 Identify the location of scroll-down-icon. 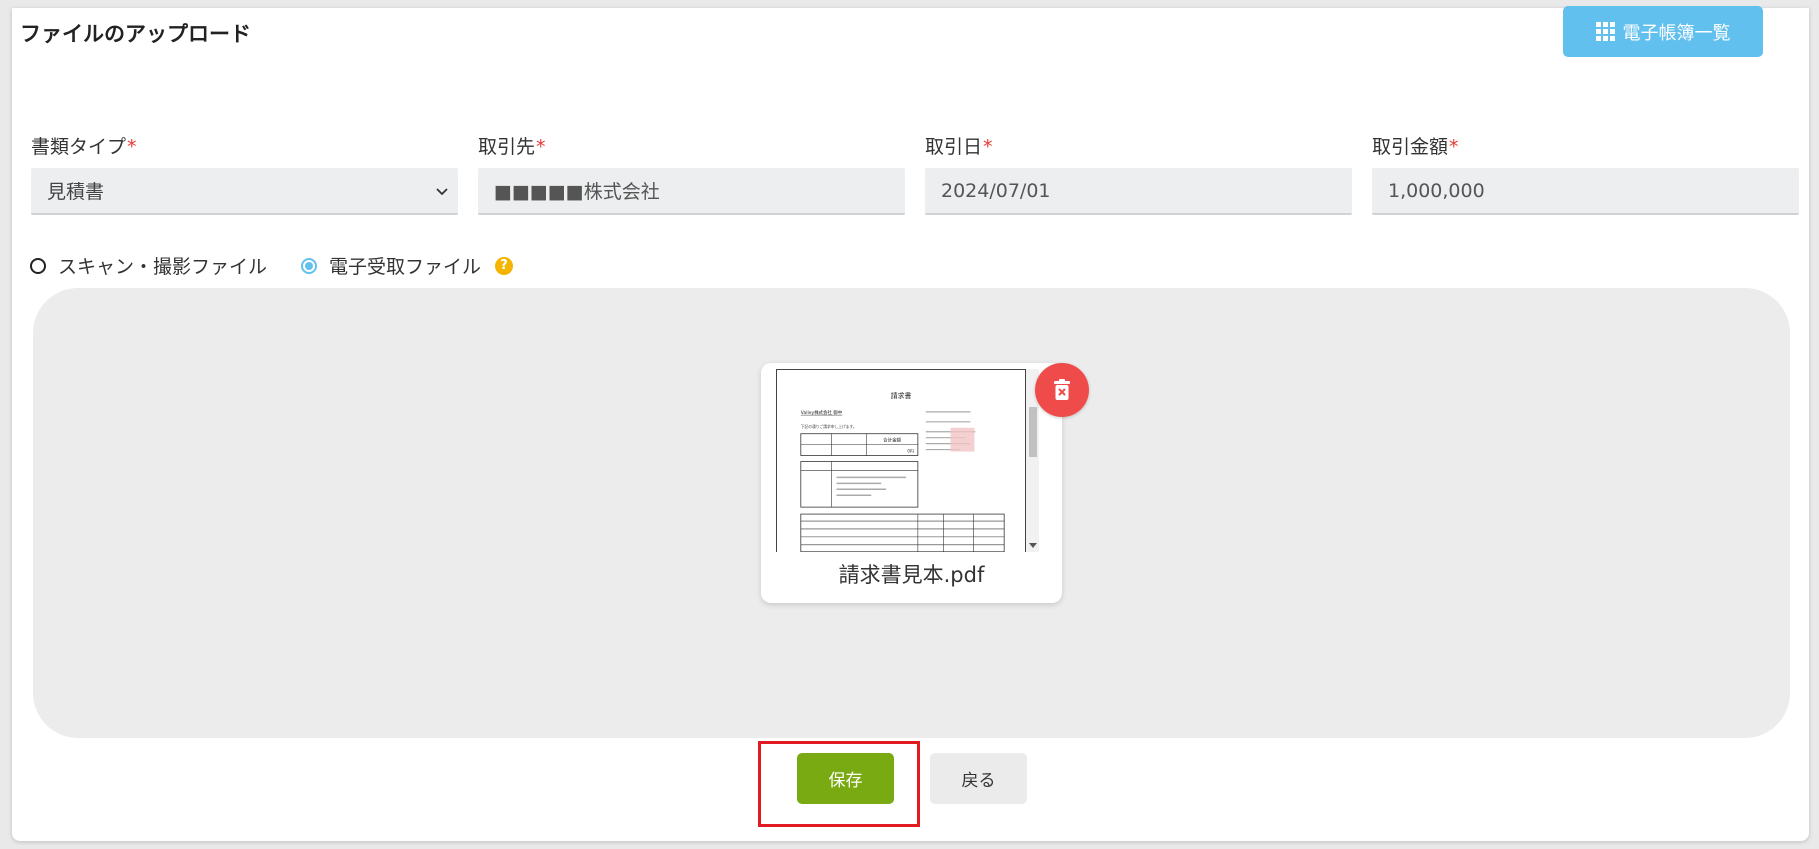
(1033, 545).